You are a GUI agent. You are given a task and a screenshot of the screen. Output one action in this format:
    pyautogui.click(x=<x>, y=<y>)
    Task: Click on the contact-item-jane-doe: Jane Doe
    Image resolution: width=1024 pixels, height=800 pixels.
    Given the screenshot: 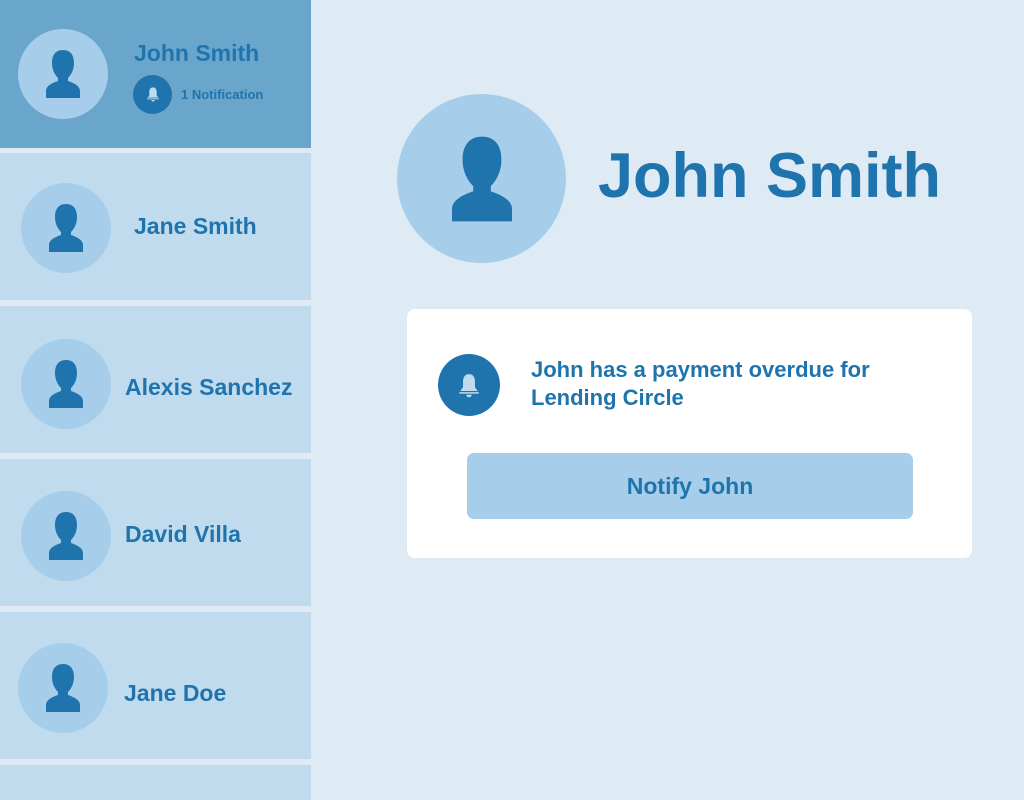 What is the action you would take?
    pyautogui.click(x=155, y=685)
    